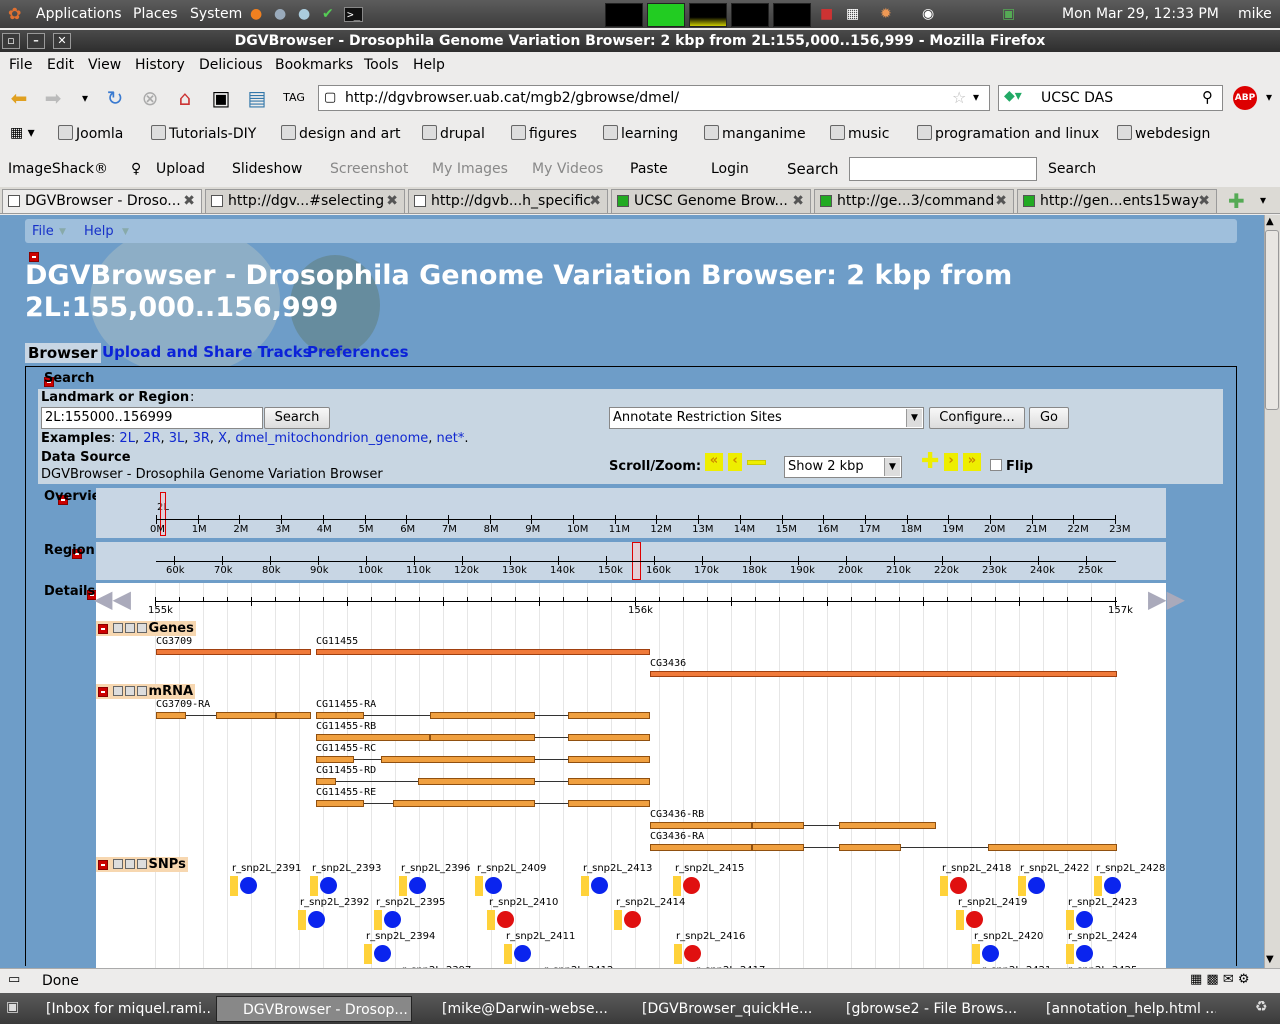 This screenshot has width=1280, height=1024. What do you see at coordinates (146, 691) in the screenshot?
I see `track-mrna-header: mRNA` at bounding box center [146, 691].